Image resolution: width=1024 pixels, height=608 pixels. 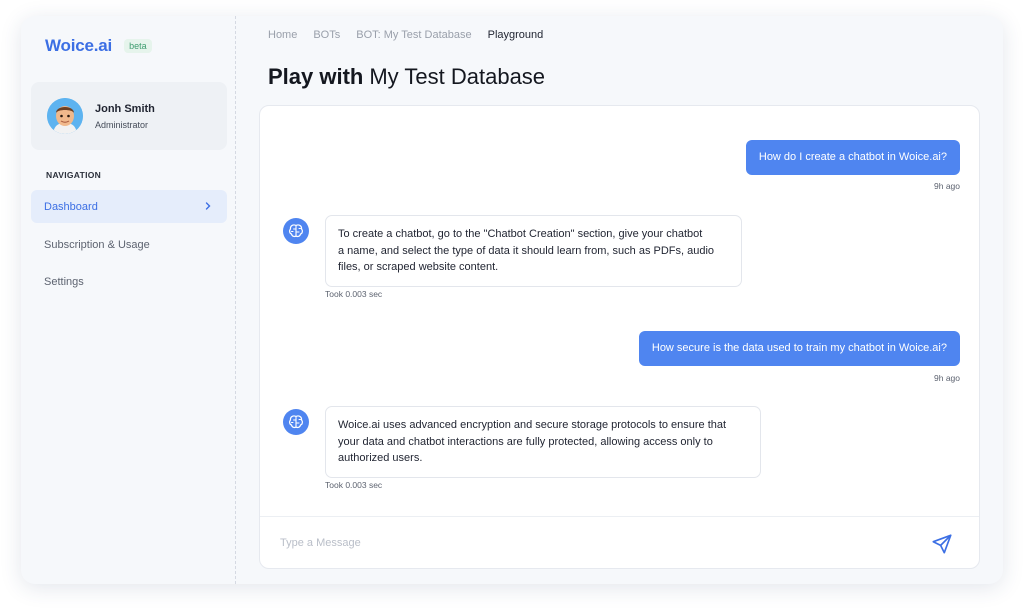 I want to click on sidebar-item-settings: Settings, so click(x=129, y=281).